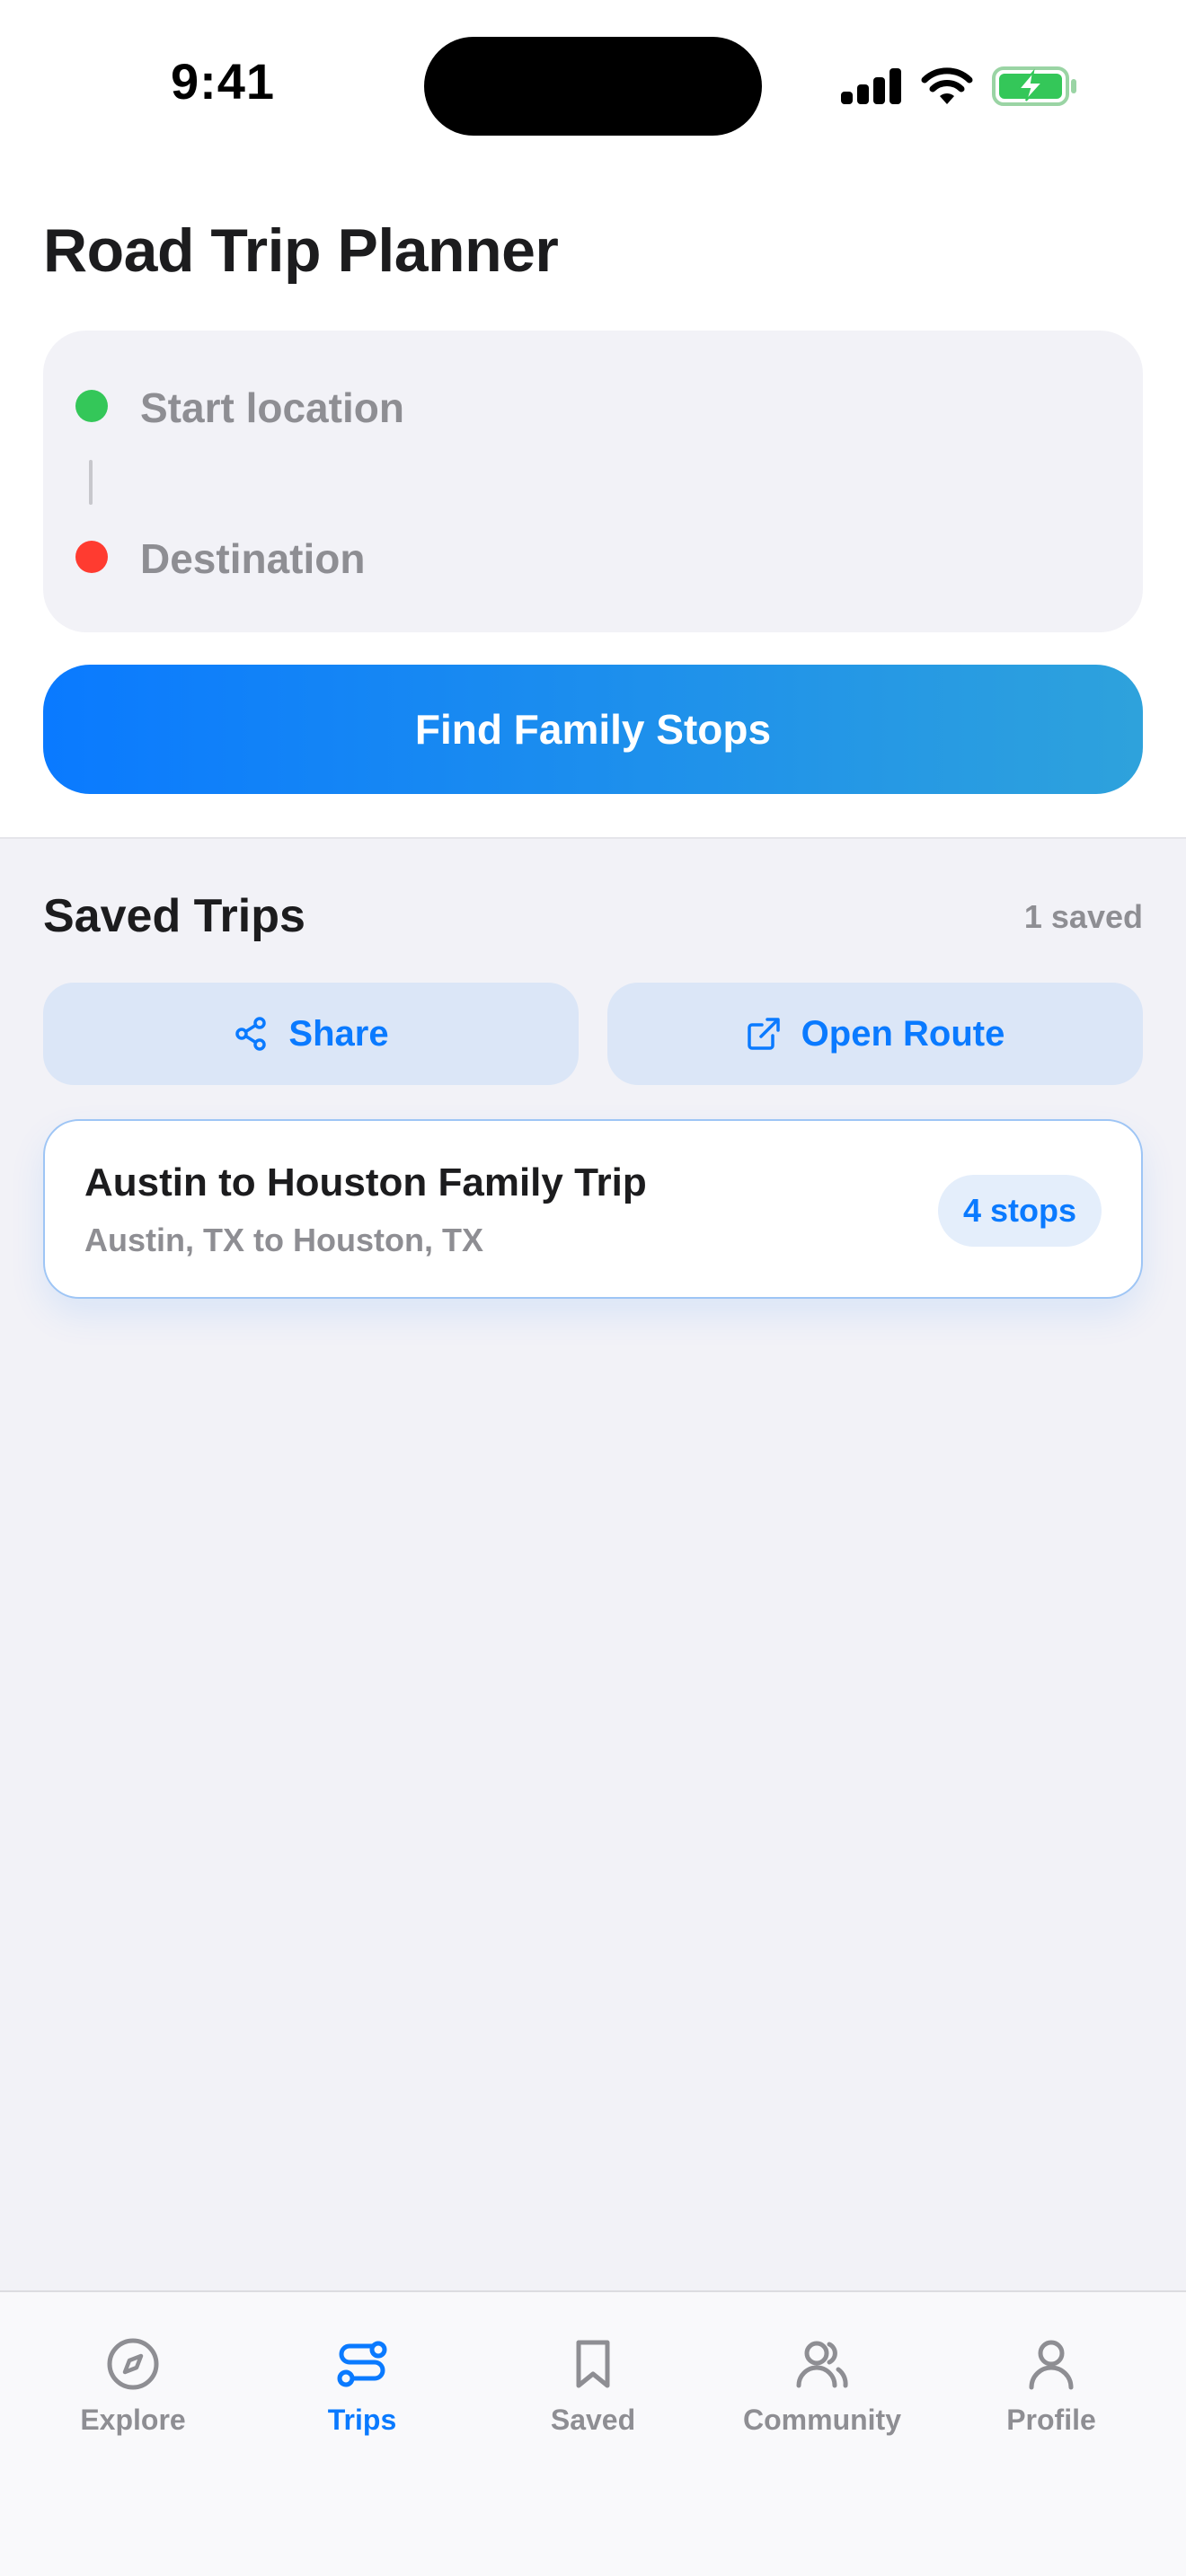 The height and width of the screenshot is (2576, 1186). I want to click on find-family-stops-button: Find Family Stops, so click(593, 729).